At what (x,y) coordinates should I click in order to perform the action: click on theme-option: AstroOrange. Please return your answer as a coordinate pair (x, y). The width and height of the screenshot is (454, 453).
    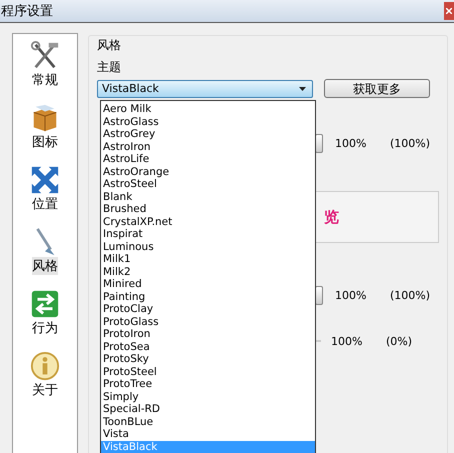
    Looking at the image, I should click on (208, 172).